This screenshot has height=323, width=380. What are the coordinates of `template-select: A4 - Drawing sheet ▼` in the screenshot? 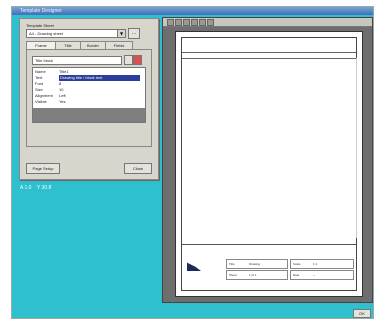 It's located at (76, 33).